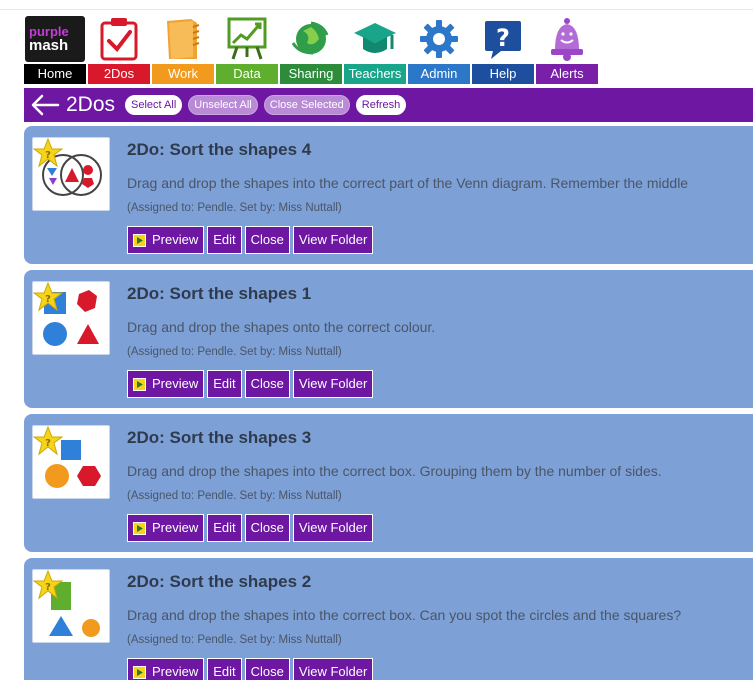 This screenshot has height=680, width=753. I want to click on select-all-button: Select All, so click(154, 105).